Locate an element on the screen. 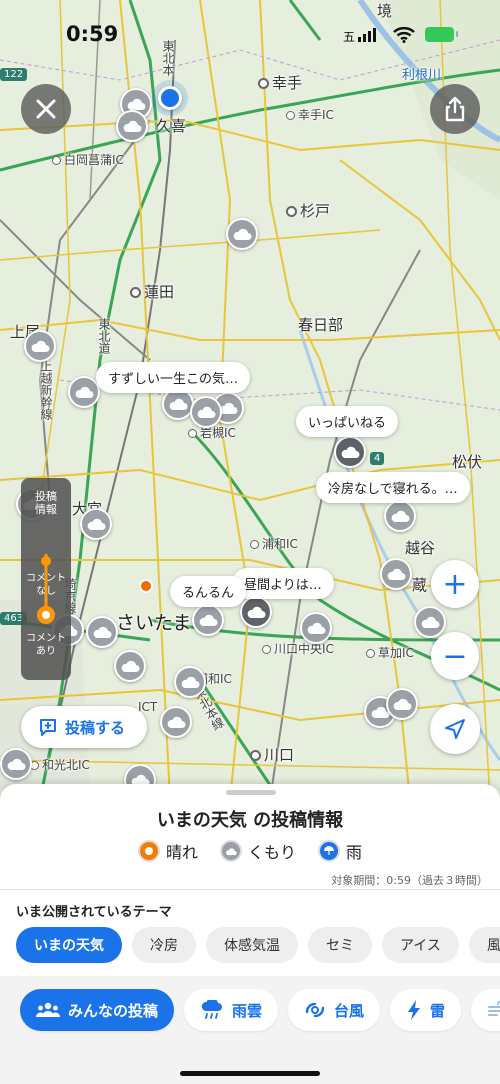 The width and height of the screenshot is (500, 1084). share-button is located at coordinates (455, 109).